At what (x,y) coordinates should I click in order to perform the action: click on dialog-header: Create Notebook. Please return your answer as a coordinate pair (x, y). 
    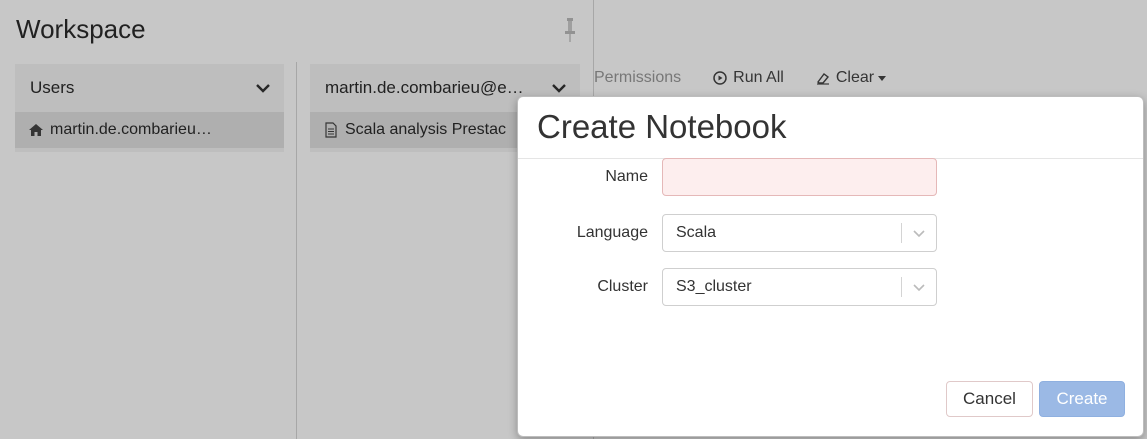
    Looking at the image, I should click on (830, 128).